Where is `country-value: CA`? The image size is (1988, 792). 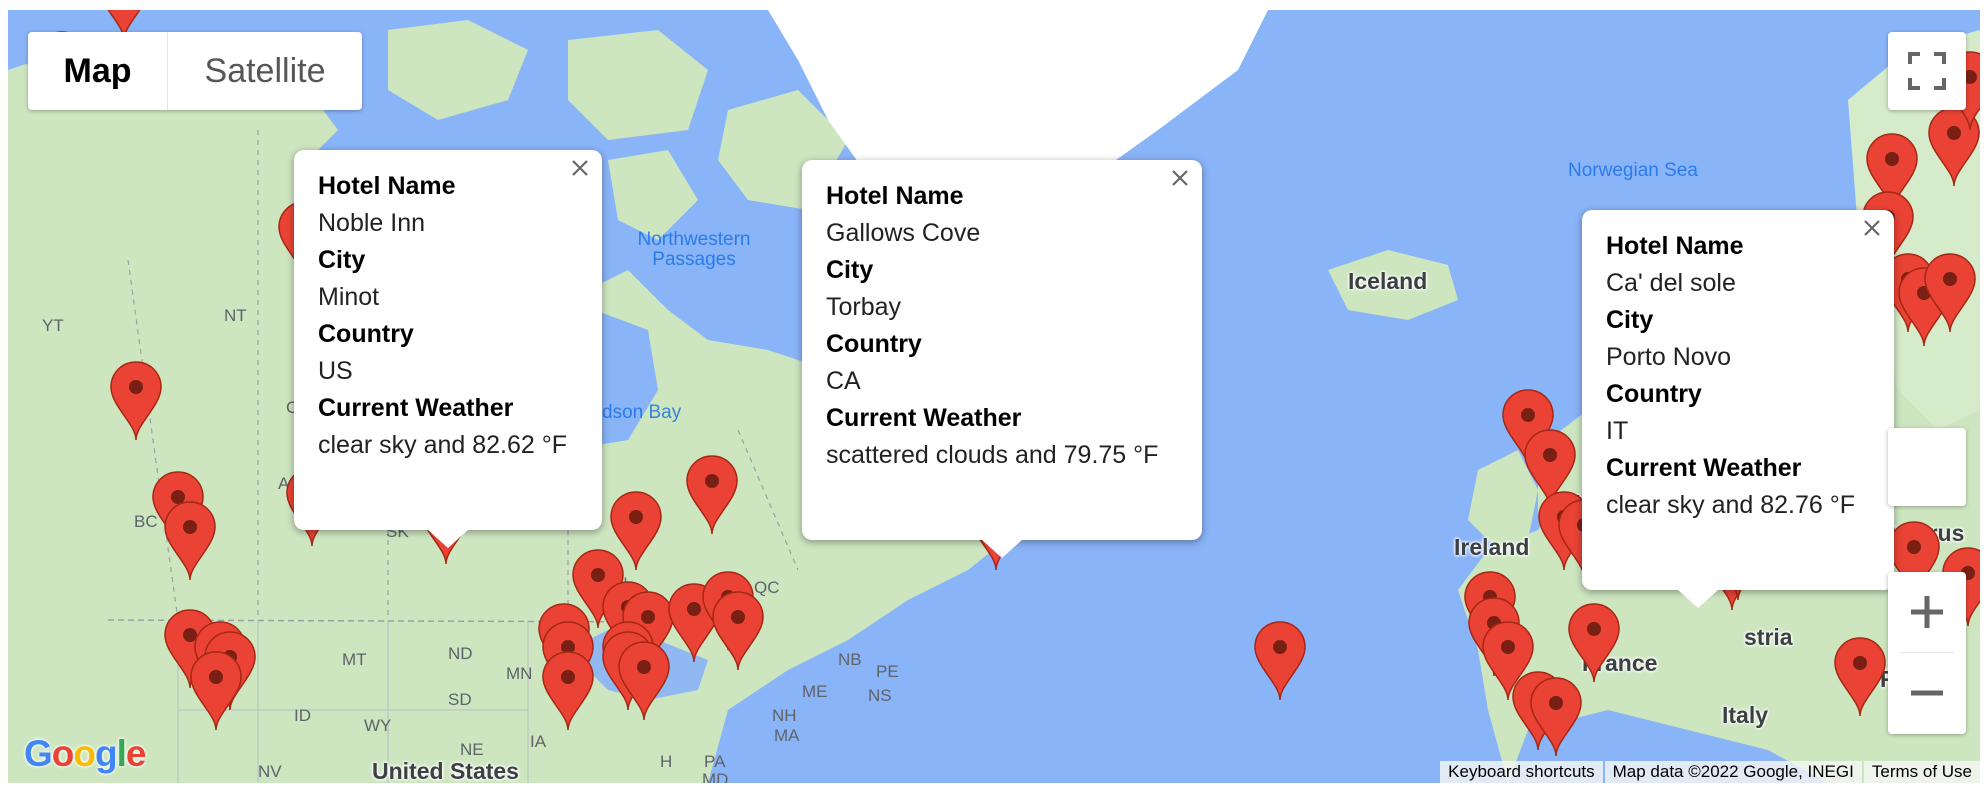 country-value: CA is located at coordinates (843, 381).